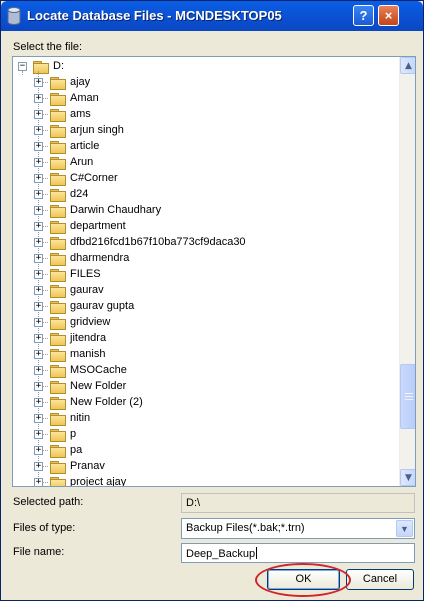 The image size is (424, 601). Describe the element at coordinates (203, 435) in the screenshot. I see `tree-folder-row: + p` at that location.